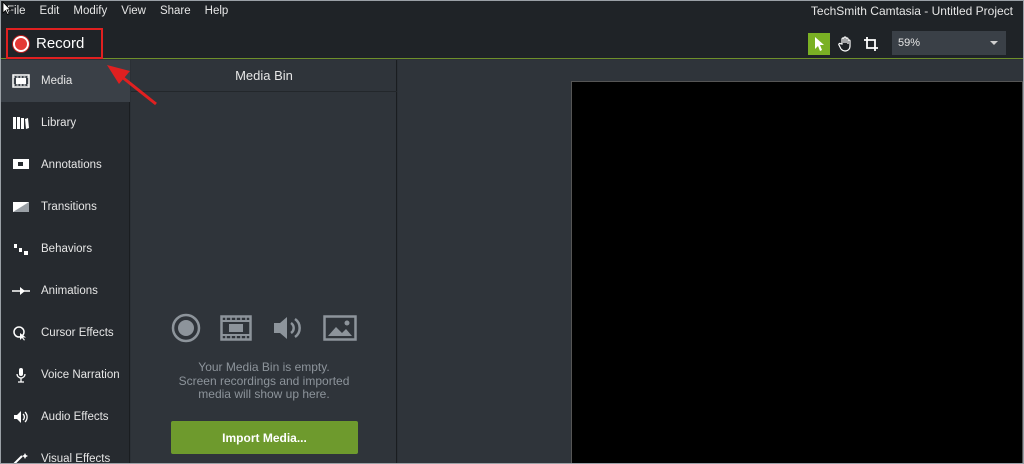 This screenshot has height=464, width=1024. Describe the element at coordinates (340, 328) in the screenshot. I see `image-icon` at that location.